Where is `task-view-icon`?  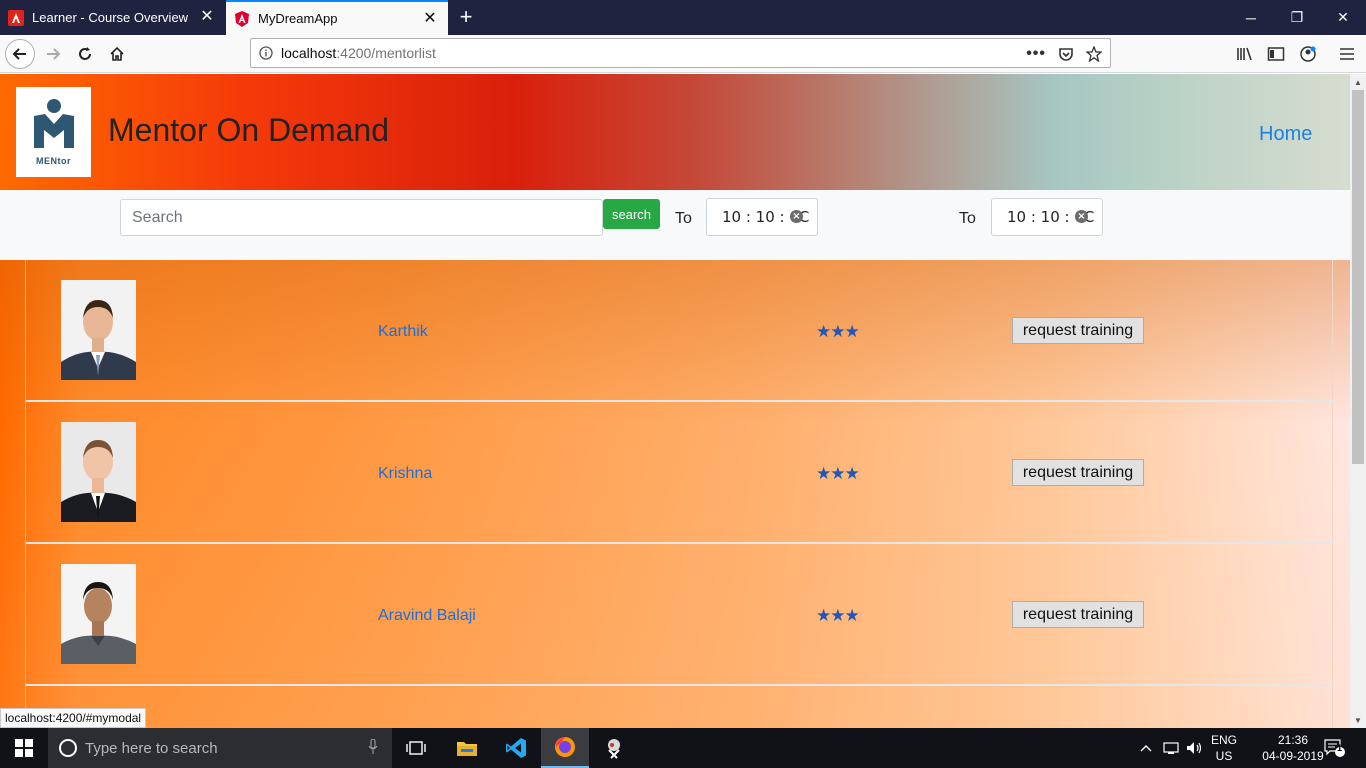 task-view-icon is located at coordinates (416, 748).